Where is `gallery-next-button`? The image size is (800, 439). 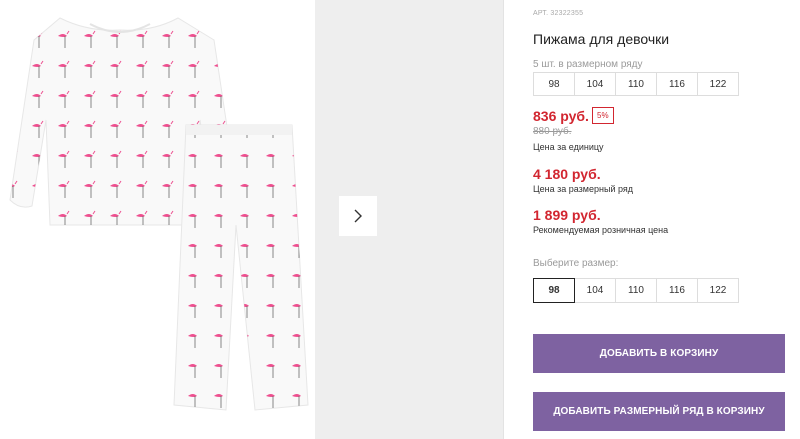 gallery-next-button is located at coordinates (358, 216).